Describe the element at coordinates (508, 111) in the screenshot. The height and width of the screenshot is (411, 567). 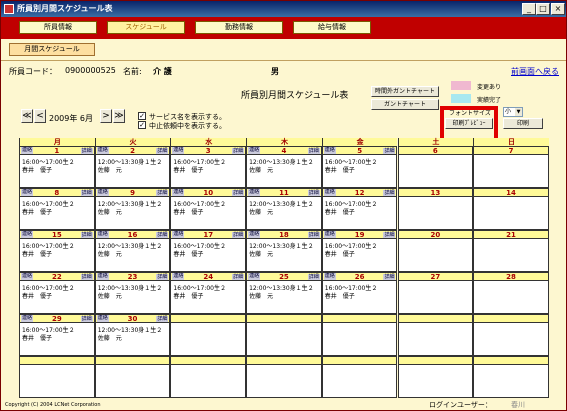
I see `font-size-value: 小` at that location.